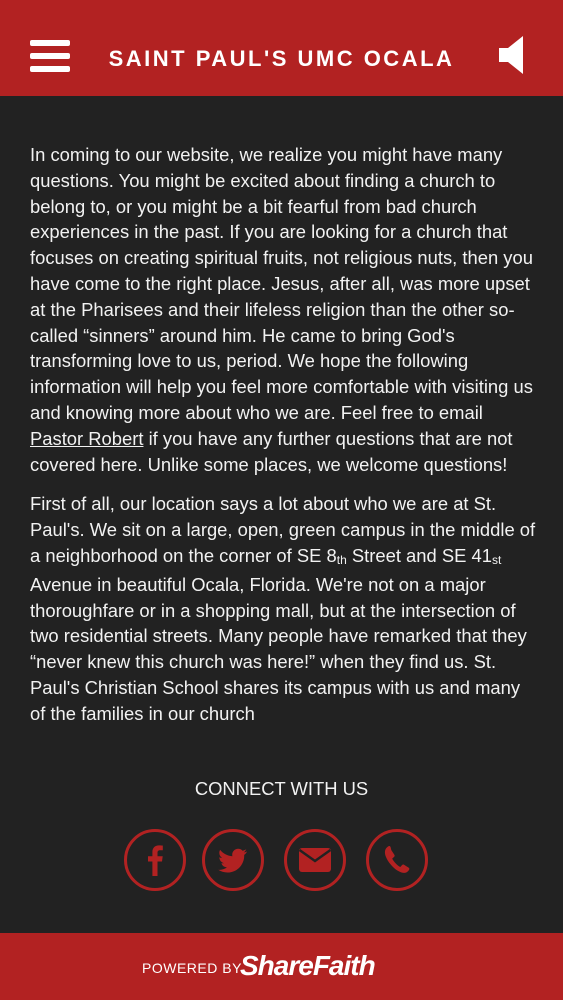  I want to click on hamburger-menu-icon, so click(50, 56).